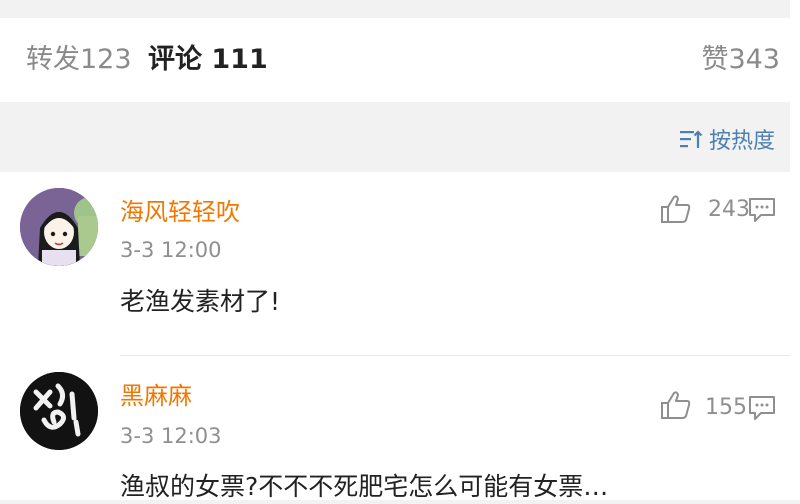  What do you see at coordinates (208, 60) in the screenshot?
I see `tab-comments: 评论 111` at bounding box center [208, 60].